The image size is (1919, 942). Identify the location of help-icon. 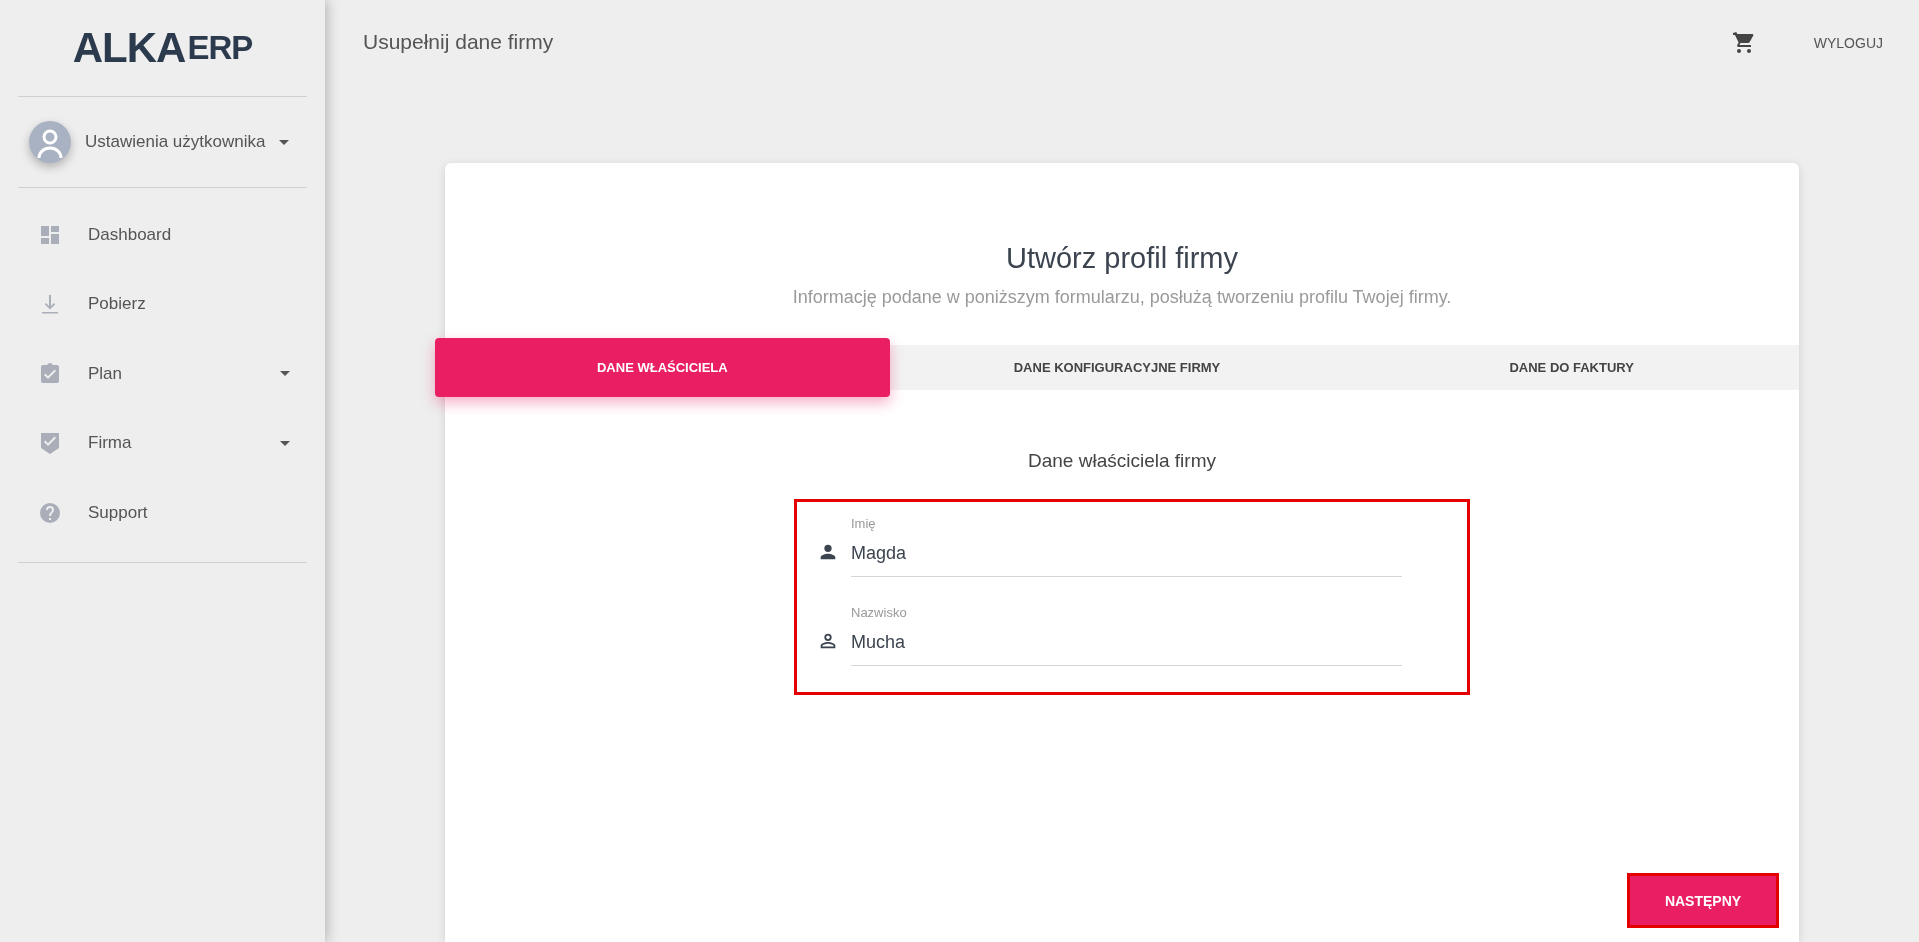
(50, 512).